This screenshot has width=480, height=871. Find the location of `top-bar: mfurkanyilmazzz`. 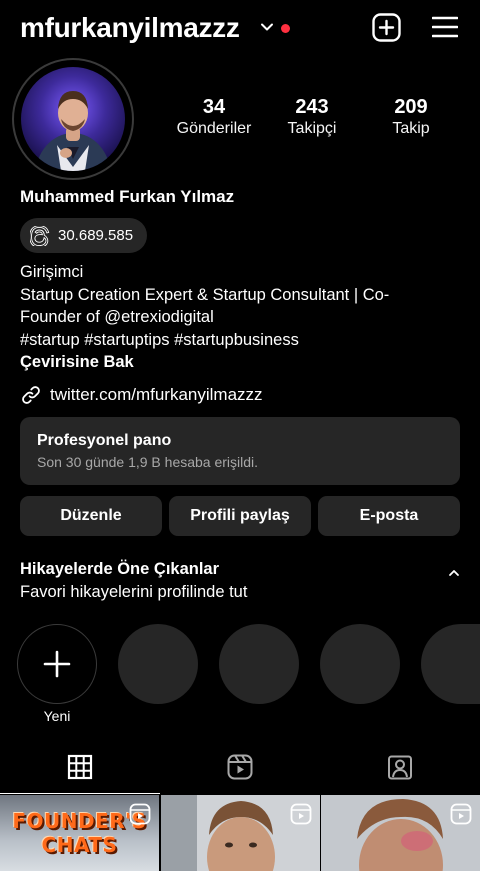

top-bar: mfurkanyilmazzz is located at coordinates (240, 28).